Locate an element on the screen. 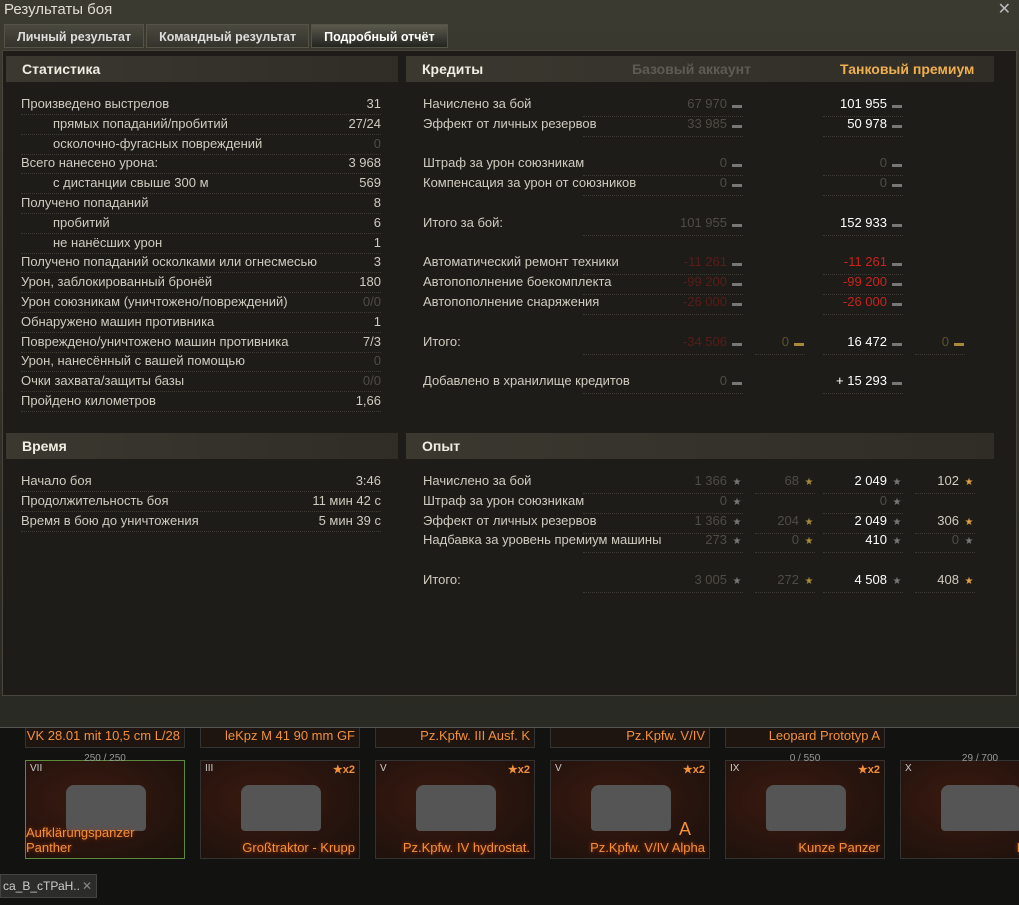  base-credits-text: 33 985 is located at coordinates (707, 123).